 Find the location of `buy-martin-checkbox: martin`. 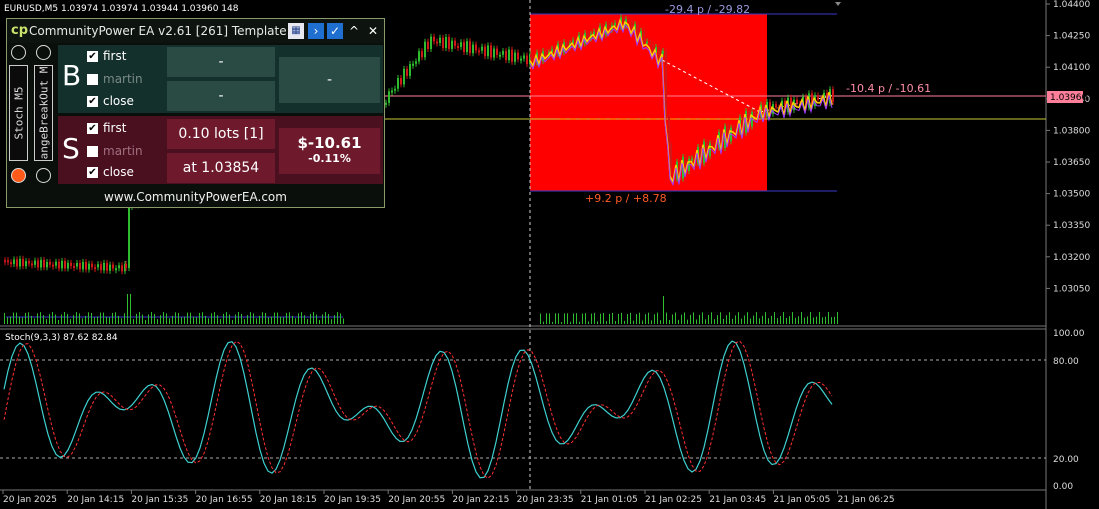

buy-martin-checkbox: martin is located at coordinates (115, 79).